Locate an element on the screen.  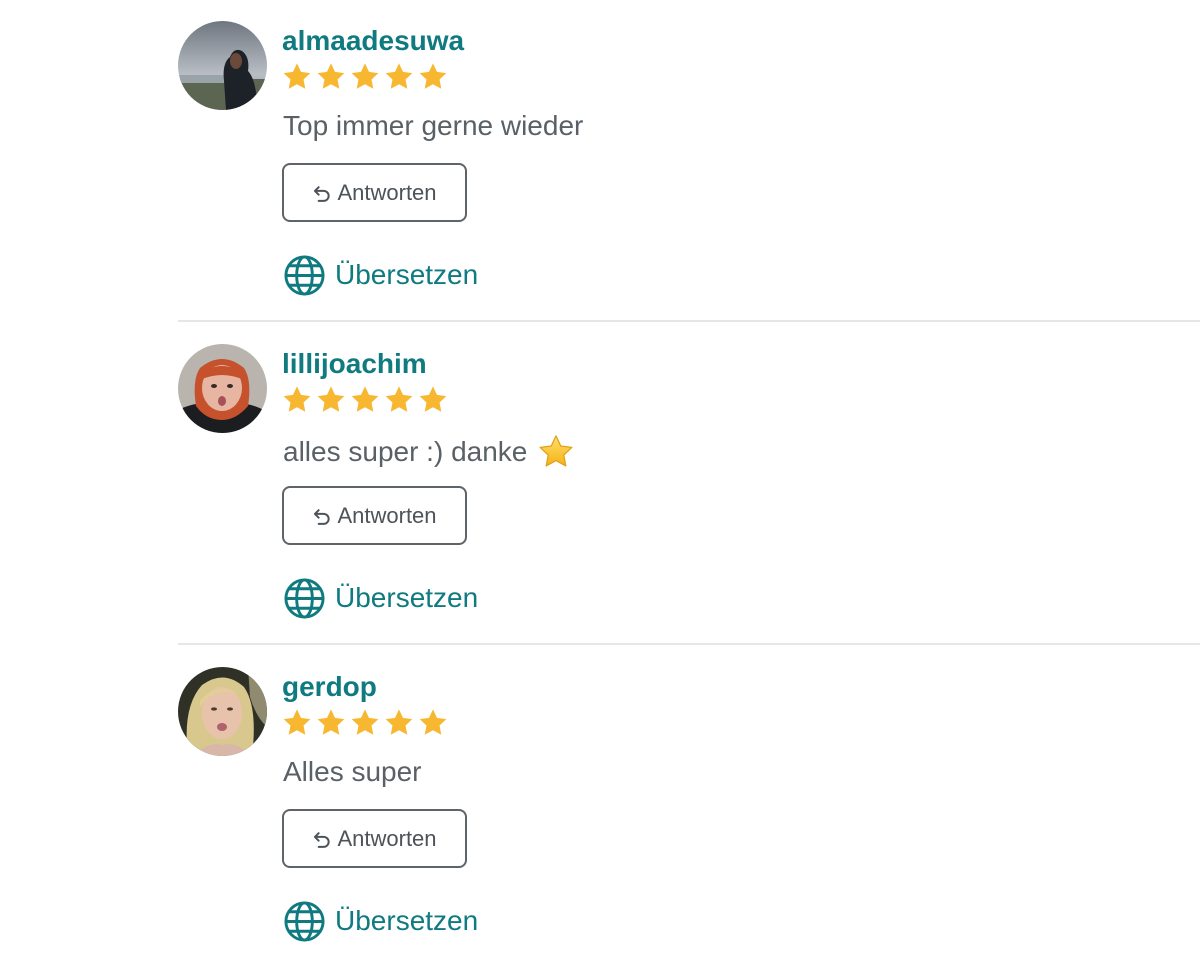
review-comment-text: Alles super is located at coordinates (352, 771).